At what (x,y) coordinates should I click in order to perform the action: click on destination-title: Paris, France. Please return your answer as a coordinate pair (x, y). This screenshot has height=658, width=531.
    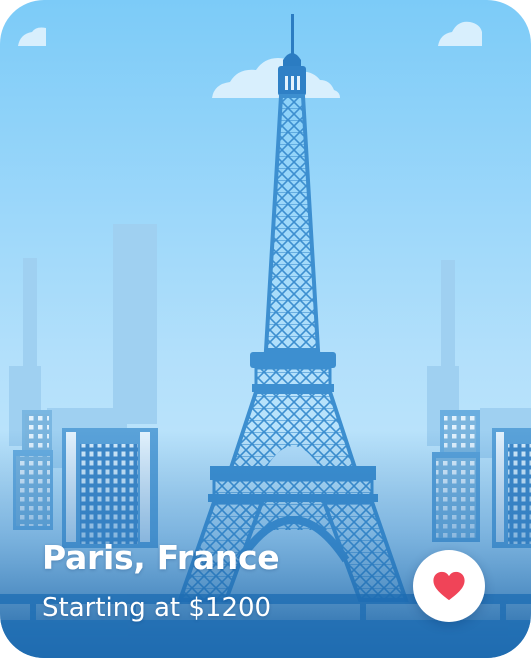
    Looking at the image, I should click on (161, 557).